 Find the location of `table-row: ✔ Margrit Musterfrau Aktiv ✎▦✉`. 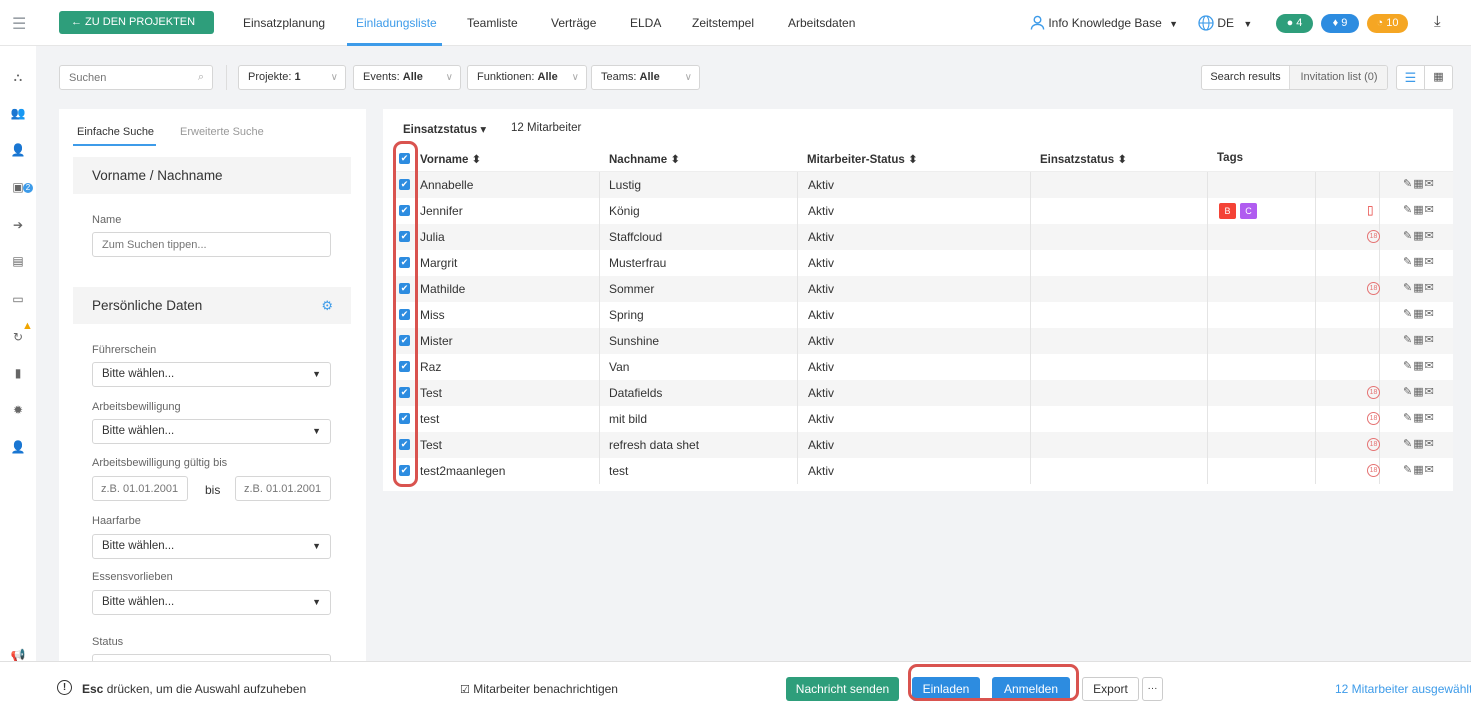

table-row: ✔ Margrit Musterfrau Aktiv ✎▦✉ is located at coordinates (923, 263).